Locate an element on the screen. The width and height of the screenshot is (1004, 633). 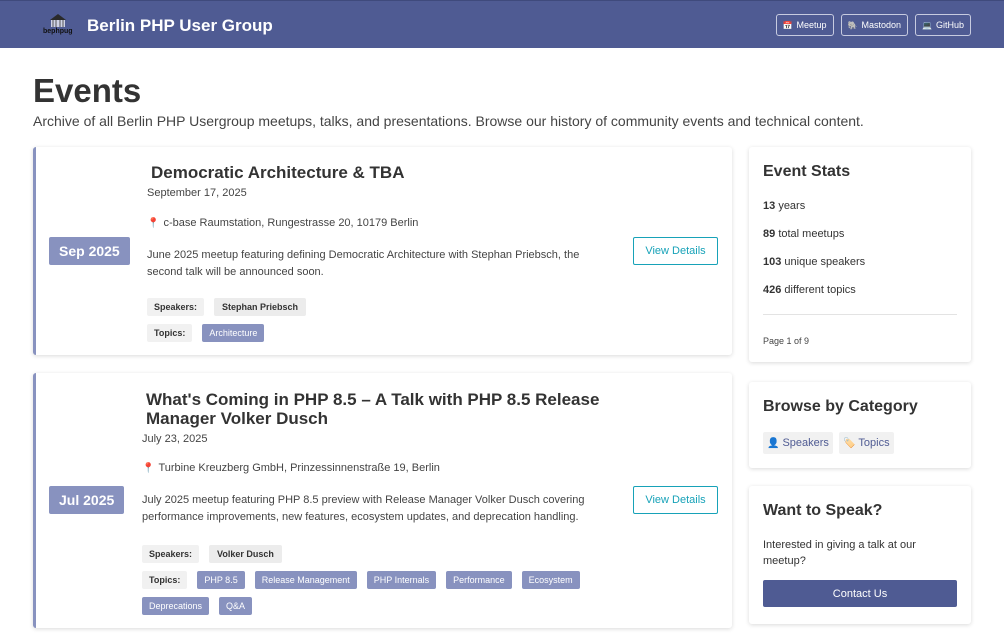
speakers-row: Speakers: Stephan Priebsch is located at coordinates (227, 307).